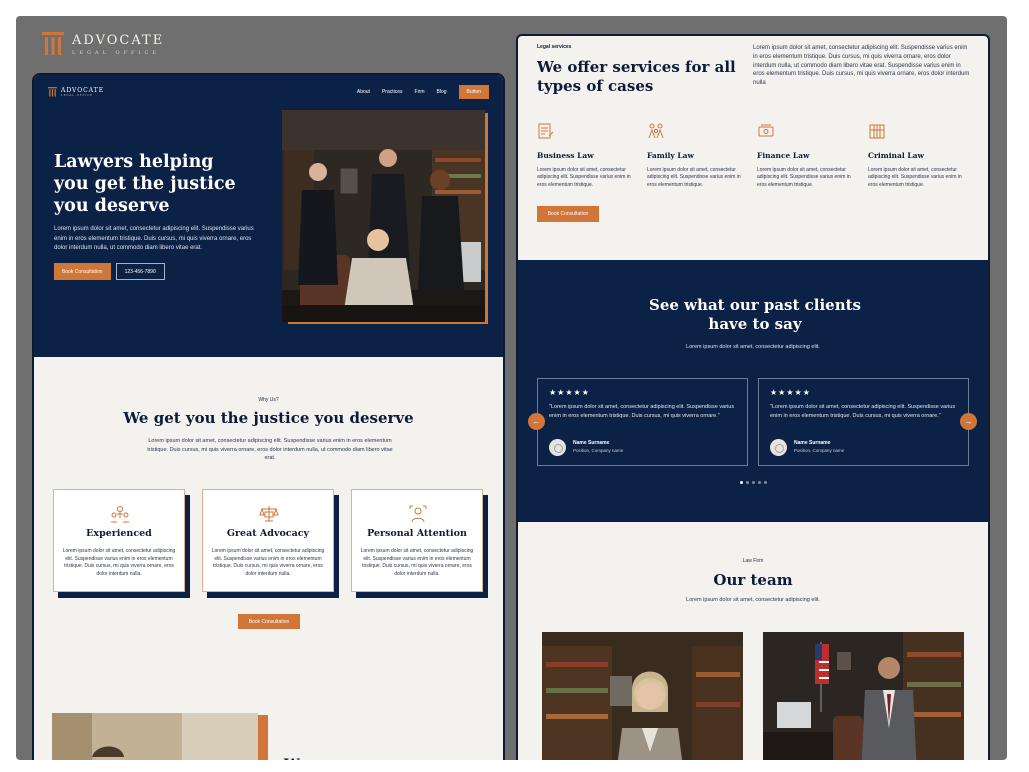 The image size is (1029, 772). Describe the element at coordinates (269, 514) in the screenshot. I see `scales-icon` at that location.